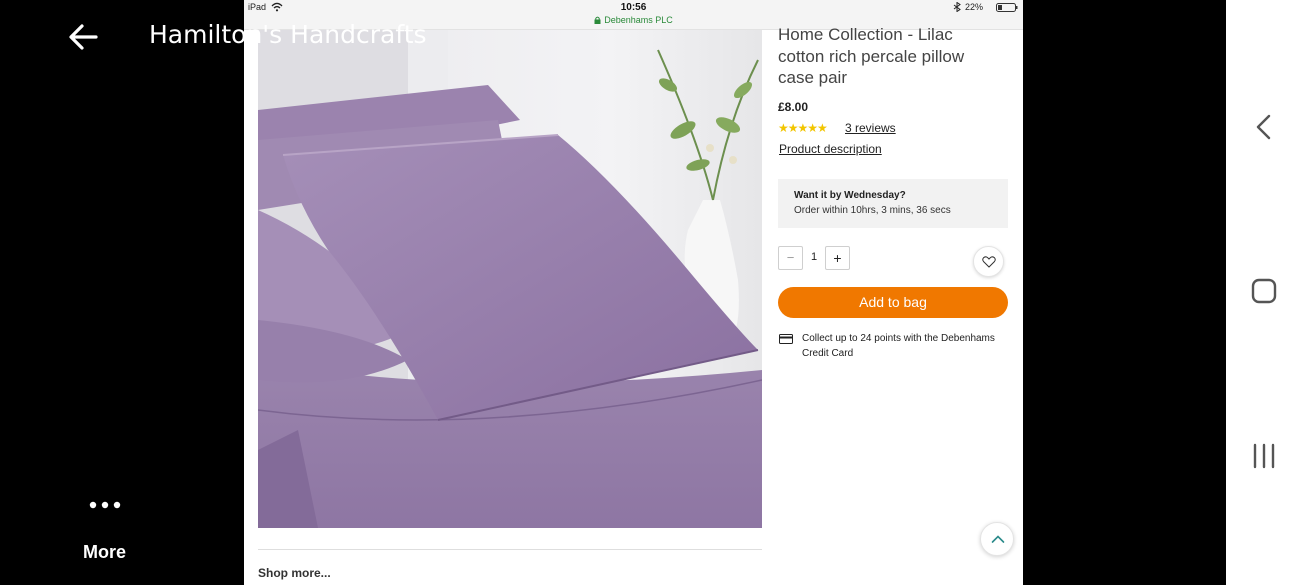 This screenshot has width=1300, height=585. What do you see at coordinates (837, 258) in the screenshot?
I see `quantity-increase-button: +` at bounding box center [837, 258].